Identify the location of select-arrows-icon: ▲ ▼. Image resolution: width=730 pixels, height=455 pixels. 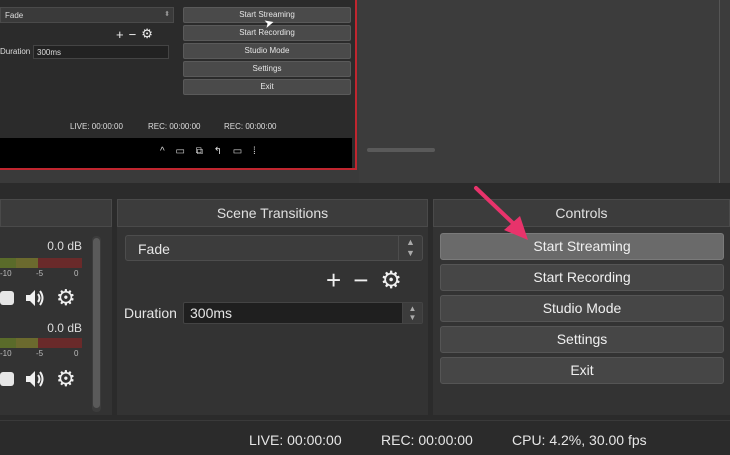
(410, 248).